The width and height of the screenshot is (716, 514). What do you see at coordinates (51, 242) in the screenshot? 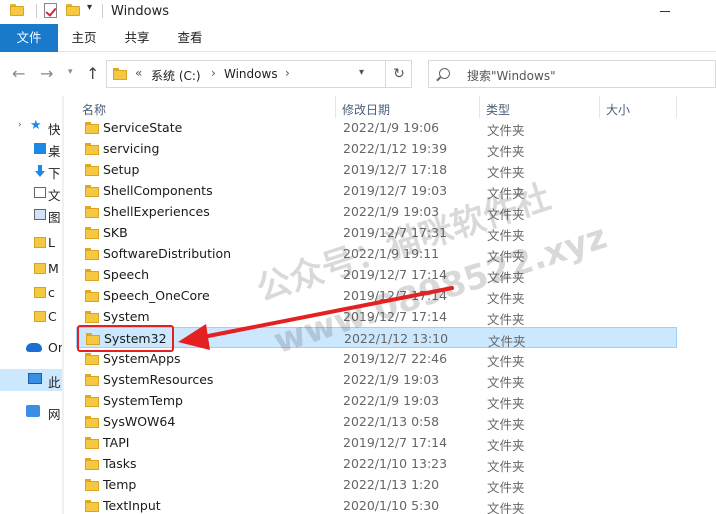
I see `sidebar-item-label: L` at bounding box center [51, 242].